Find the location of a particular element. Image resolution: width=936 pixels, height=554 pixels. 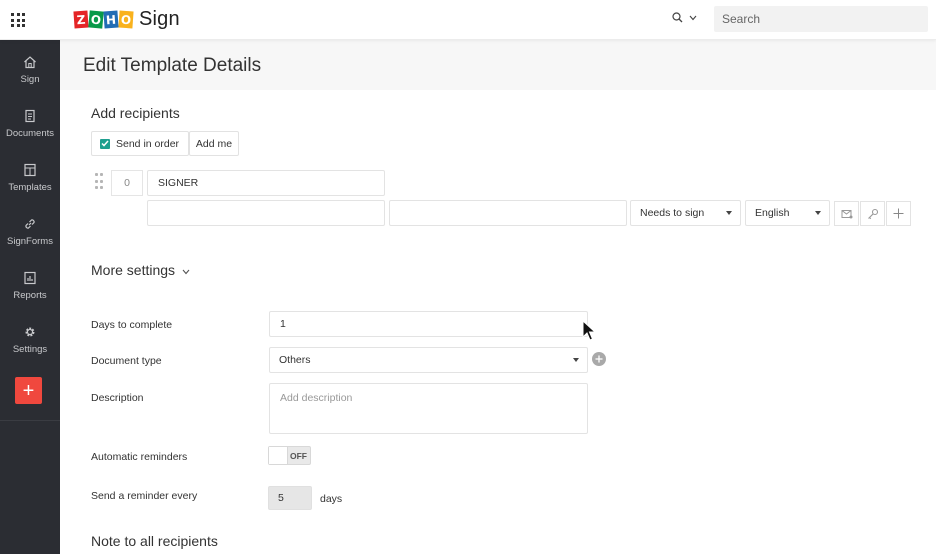

recipient-language-select: English is located at coordinates (787, 213).